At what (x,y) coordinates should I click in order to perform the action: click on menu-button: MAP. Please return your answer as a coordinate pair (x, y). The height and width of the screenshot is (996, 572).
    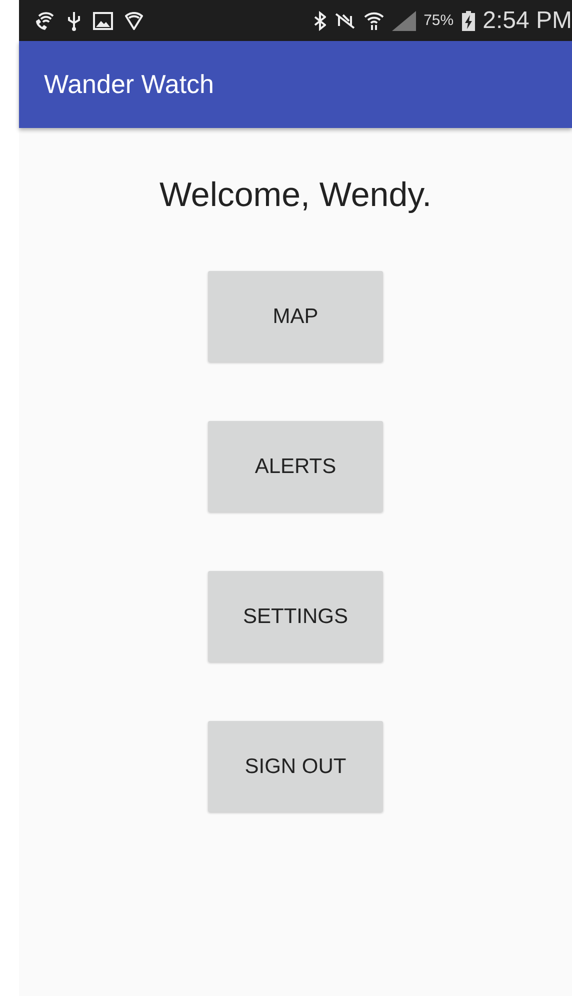
    Looking at the image, I should click on (295, 316).